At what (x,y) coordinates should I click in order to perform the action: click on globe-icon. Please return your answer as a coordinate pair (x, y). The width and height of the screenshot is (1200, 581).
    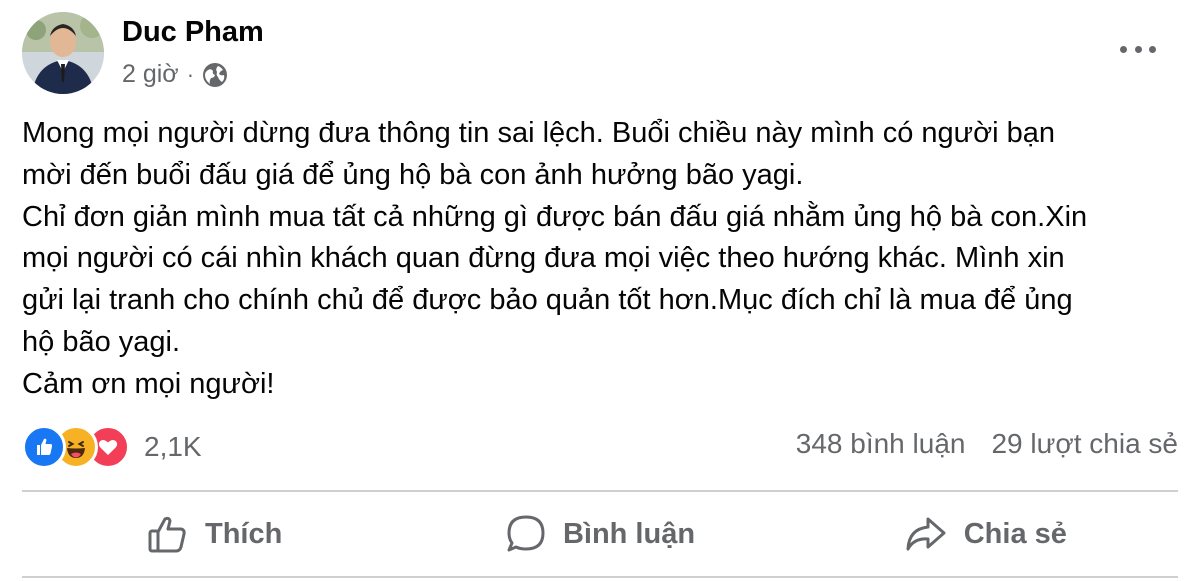
    Looking at the image, I should click on (215, 75).